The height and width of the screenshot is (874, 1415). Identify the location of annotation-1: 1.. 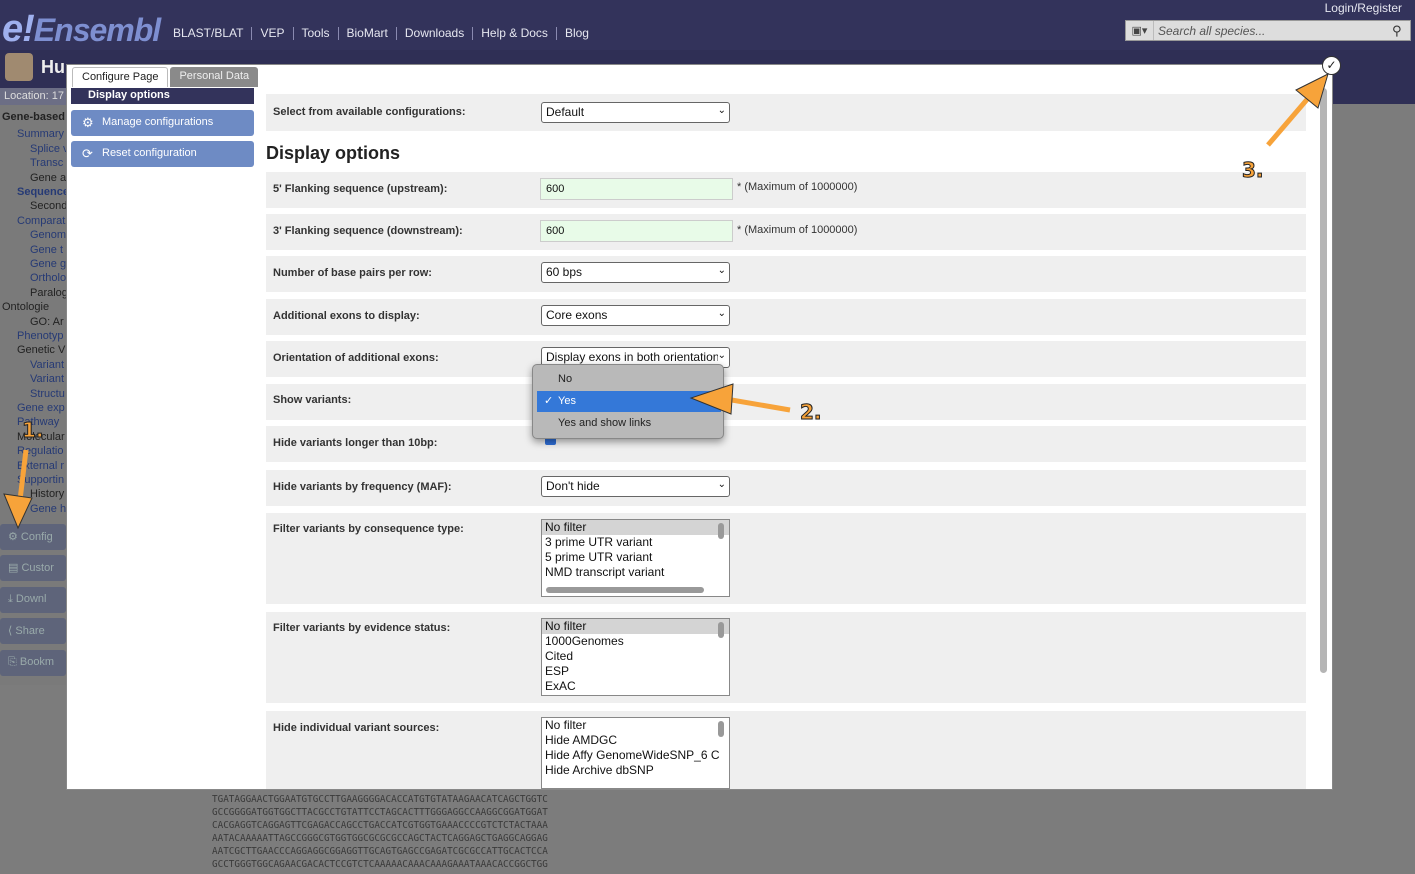
(33, 430).